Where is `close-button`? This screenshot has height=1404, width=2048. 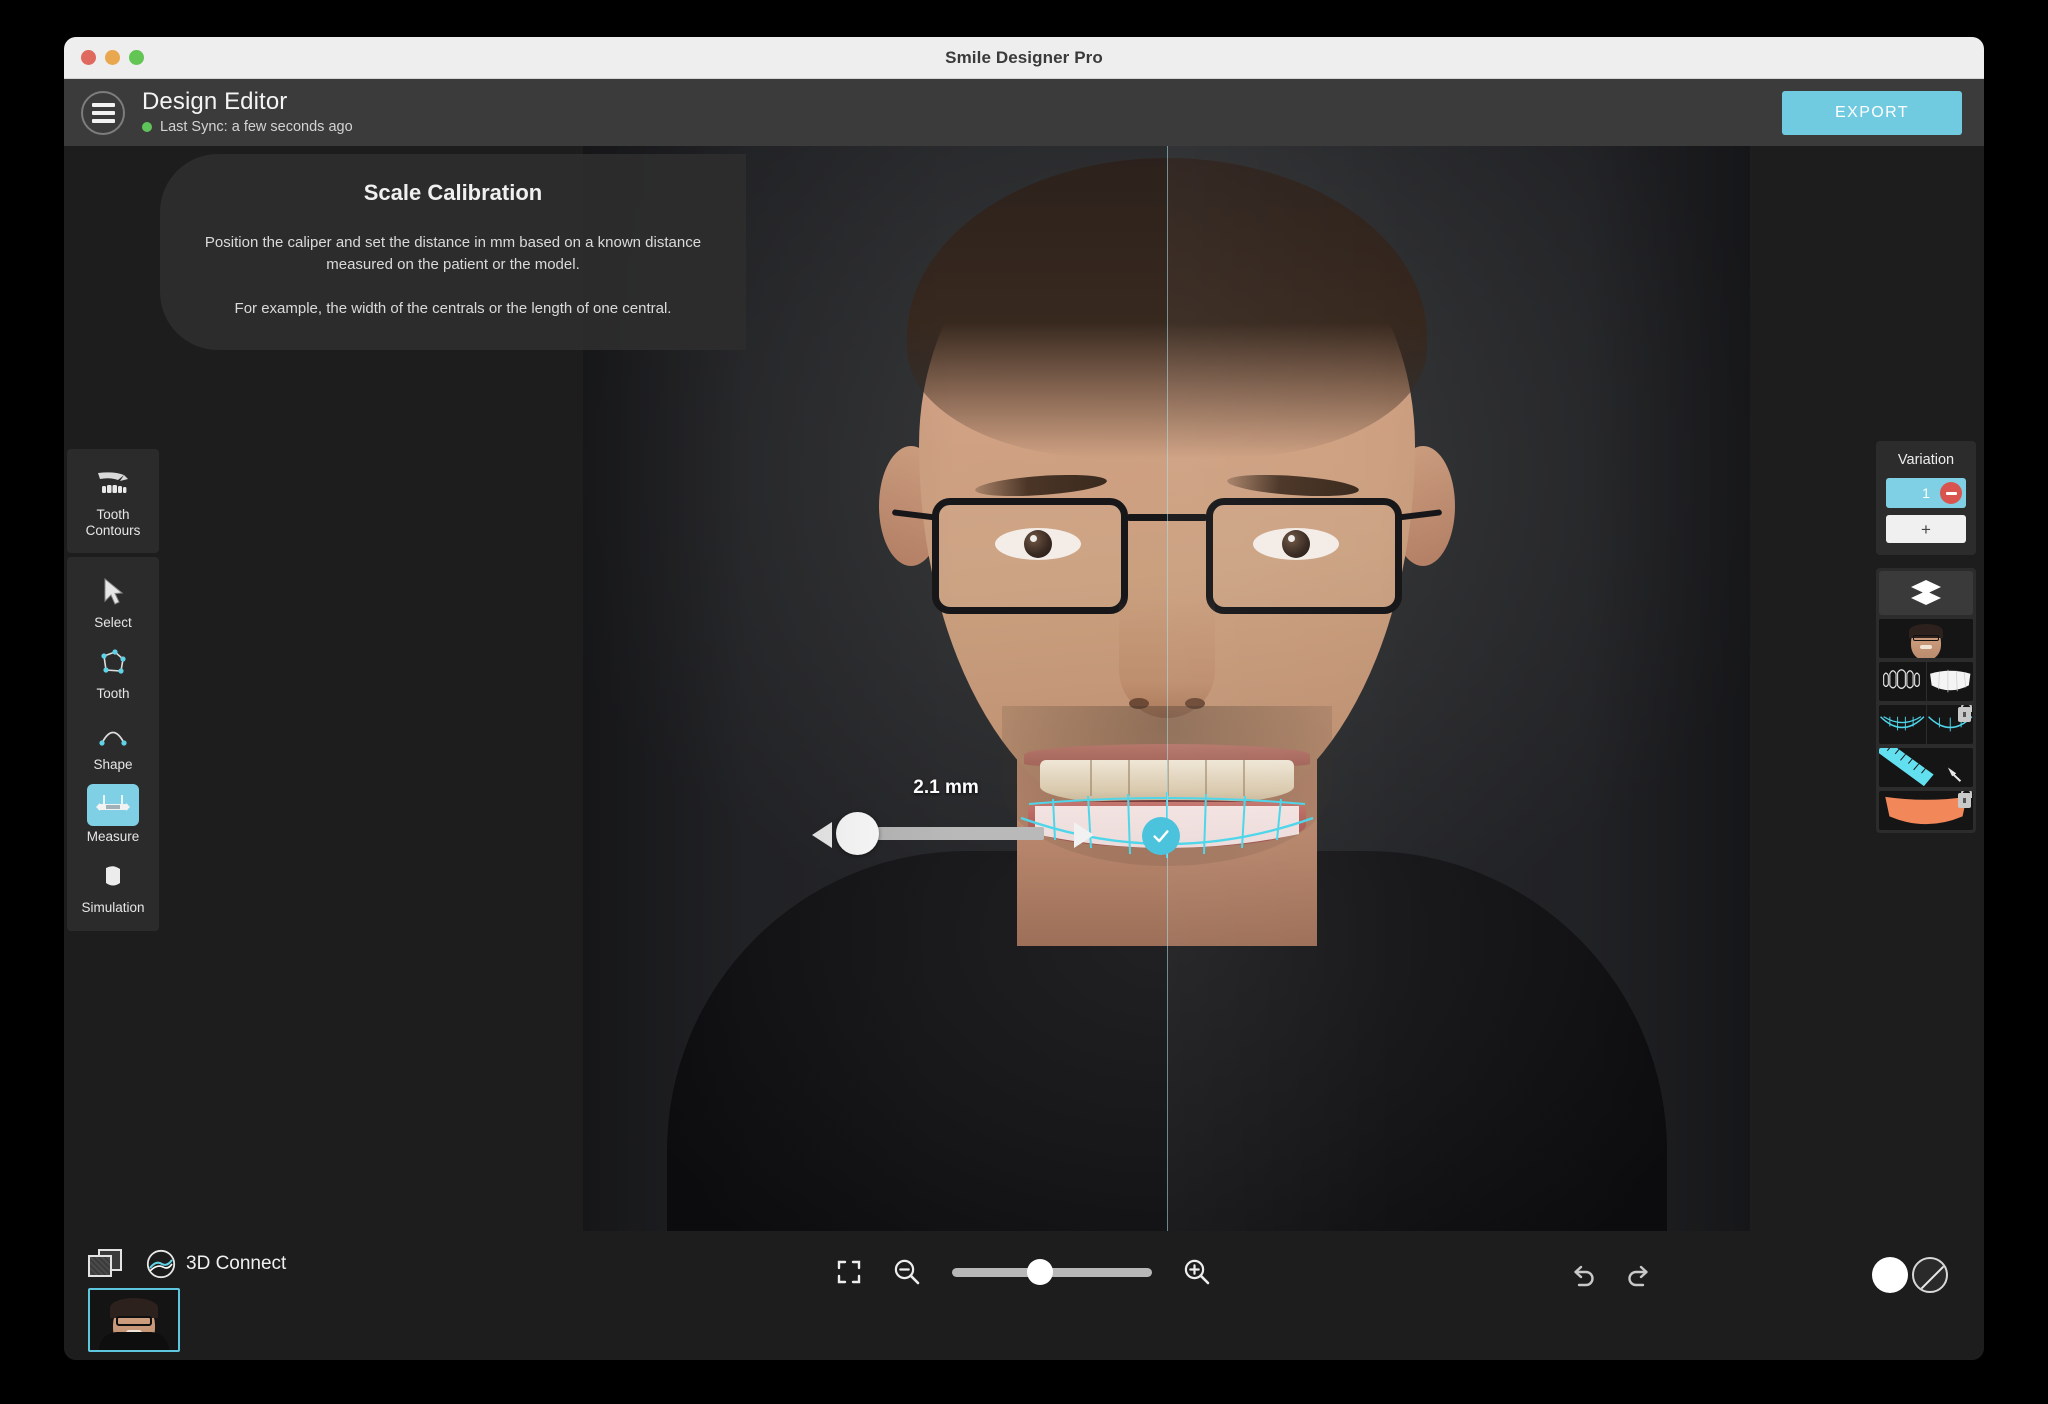 close-button is located at coordinates (88, 57).